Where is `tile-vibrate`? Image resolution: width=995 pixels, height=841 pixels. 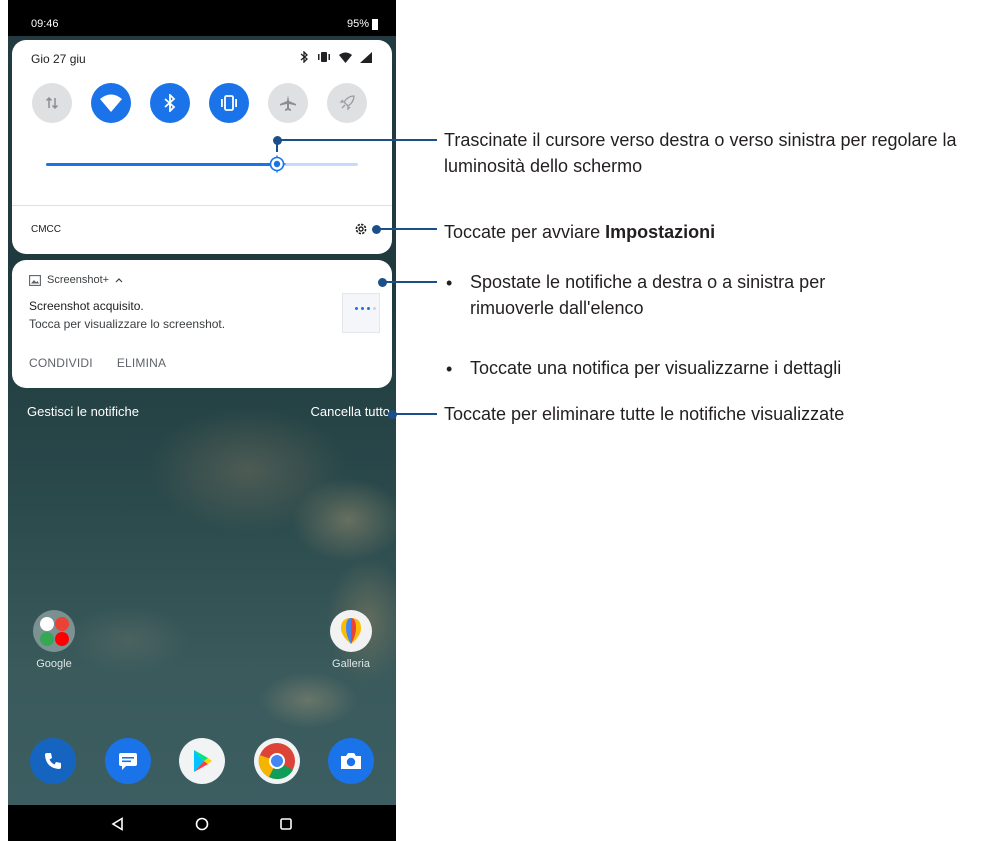
tile-vibrate is located at coordinates (229, 103).